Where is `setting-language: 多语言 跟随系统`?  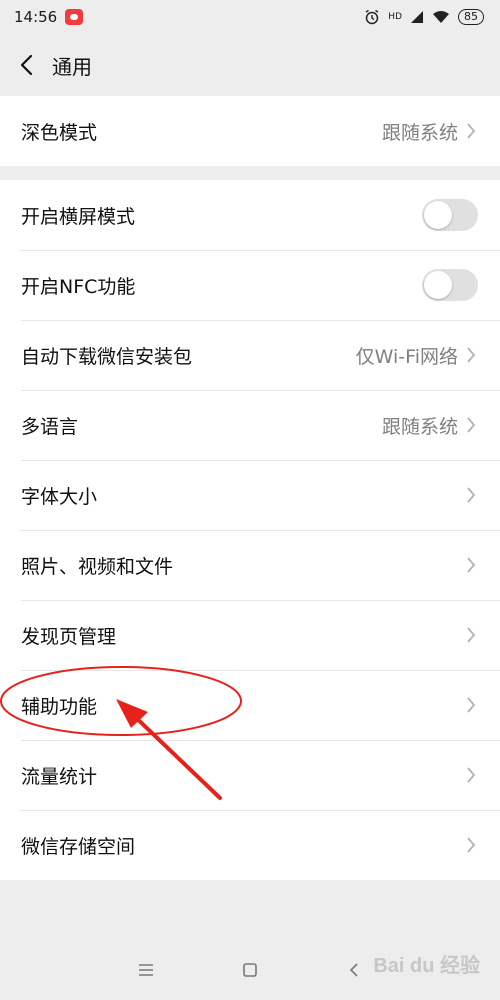
setting-language: 多语言 跟随系统 is located at coordinates (250, 425).